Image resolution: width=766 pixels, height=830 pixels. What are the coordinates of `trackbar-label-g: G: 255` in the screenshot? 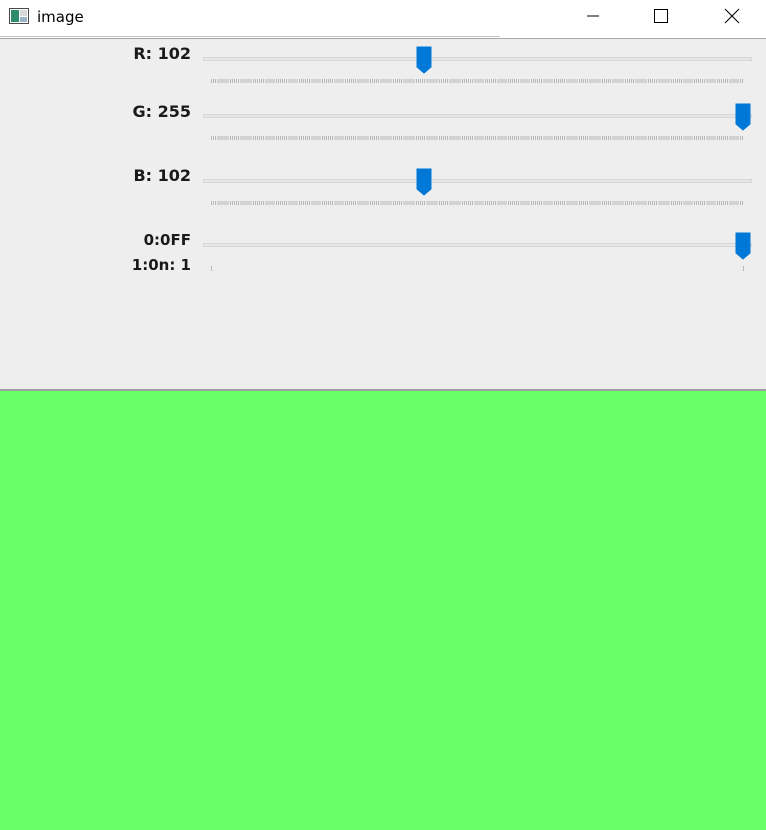 It's located at (162, 111).